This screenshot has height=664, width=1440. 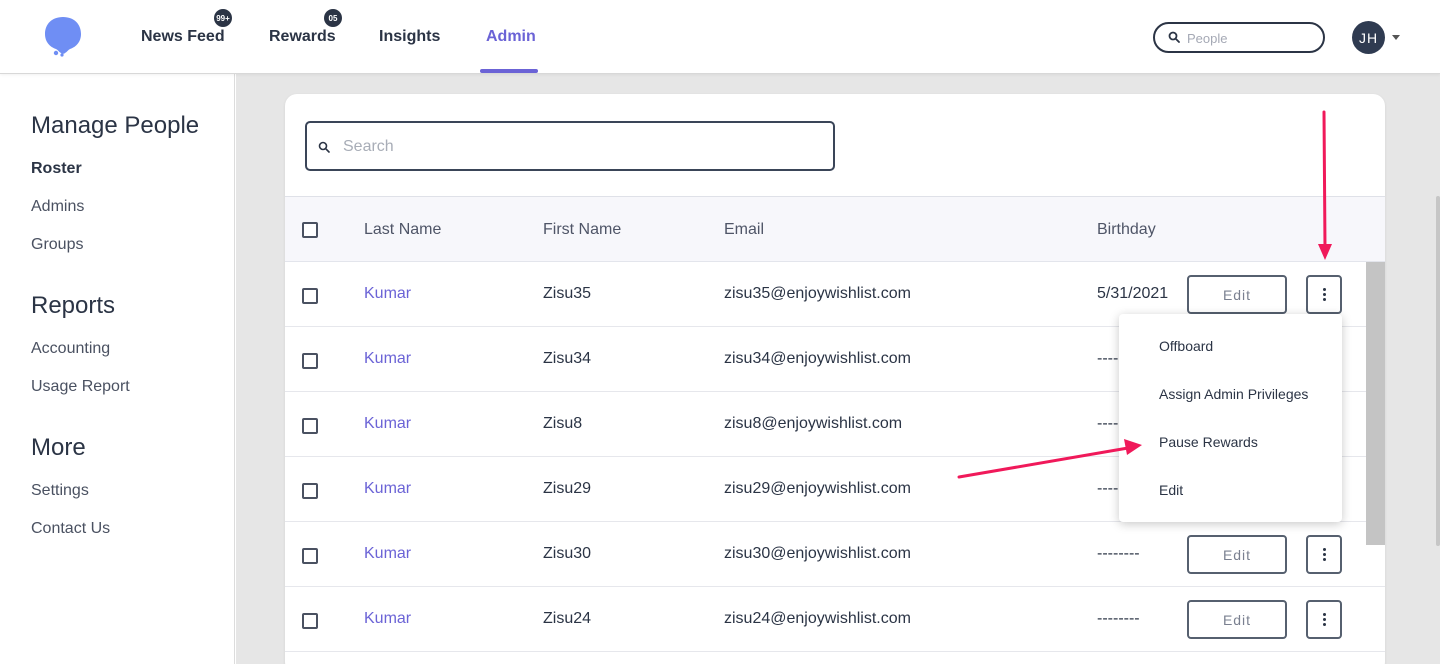 I want to click on nav-rewards: Rewards, so click(x=302, y=37).